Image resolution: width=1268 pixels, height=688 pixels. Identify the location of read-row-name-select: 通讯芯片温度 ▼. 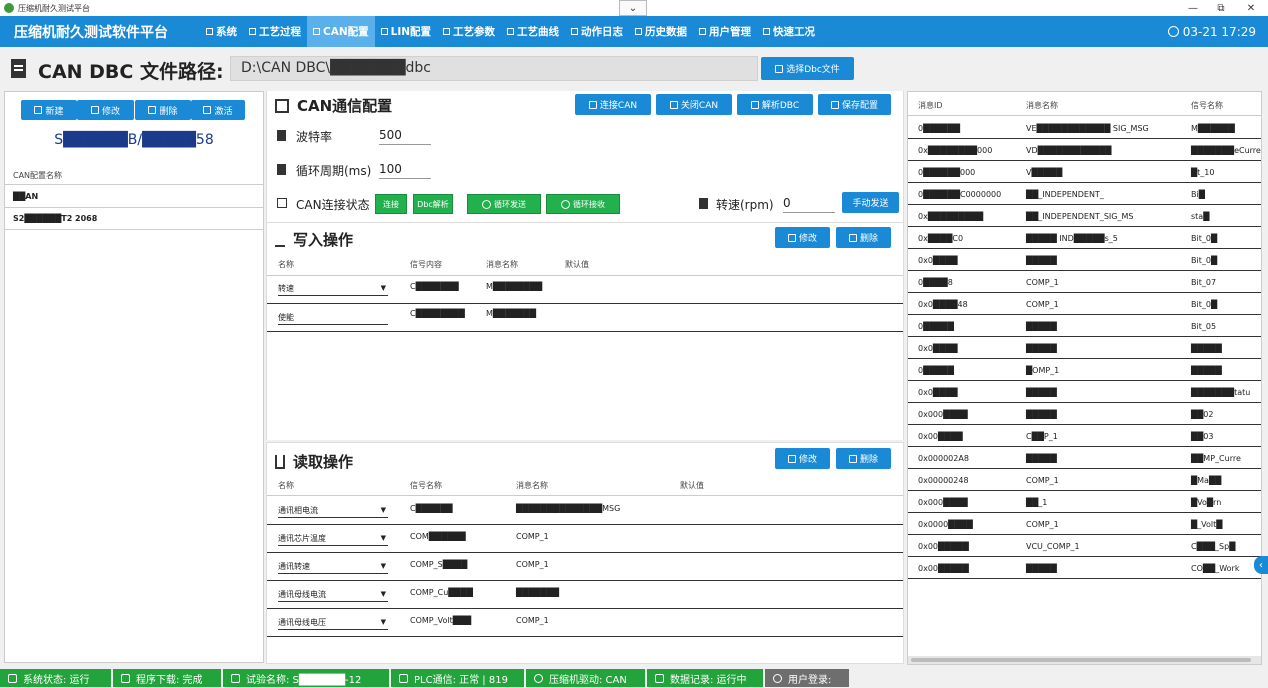
(333, 538).